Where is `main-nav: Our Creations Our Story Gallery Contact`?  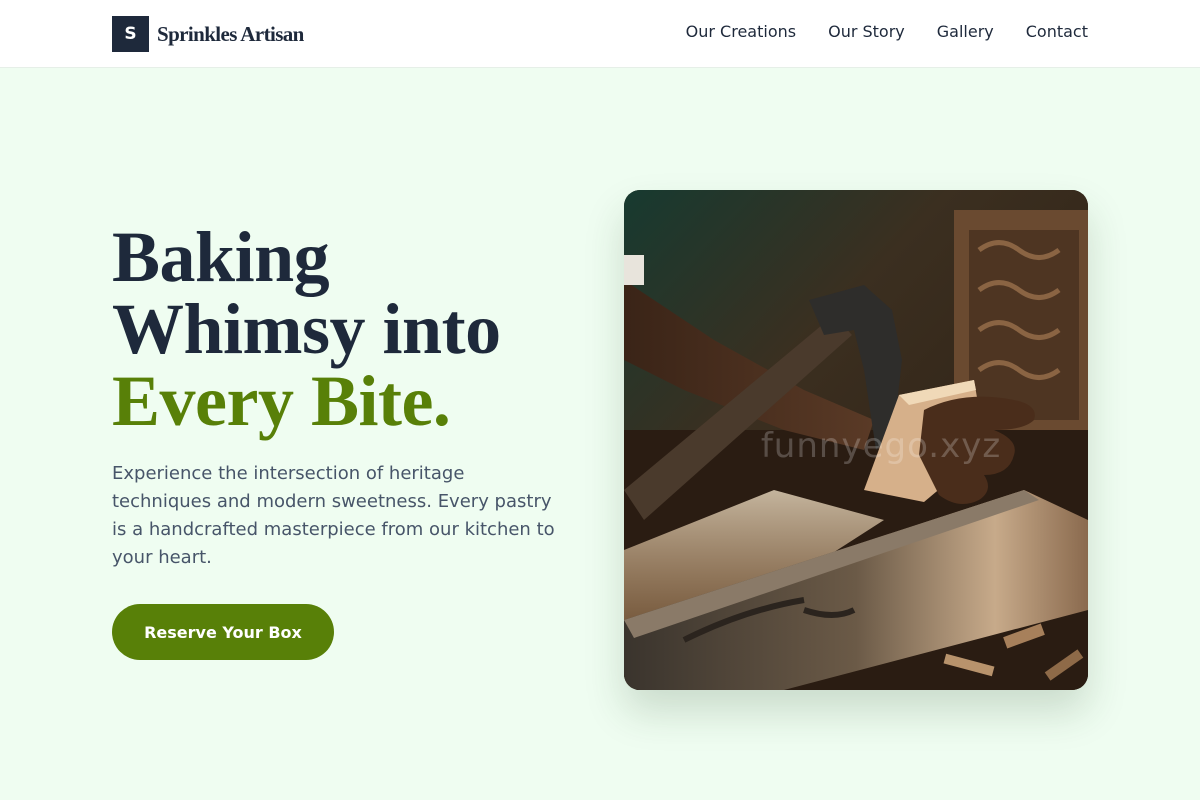
main-nav: Our Creations Our Story Gallery Contact is located at coordinates (887, 32).